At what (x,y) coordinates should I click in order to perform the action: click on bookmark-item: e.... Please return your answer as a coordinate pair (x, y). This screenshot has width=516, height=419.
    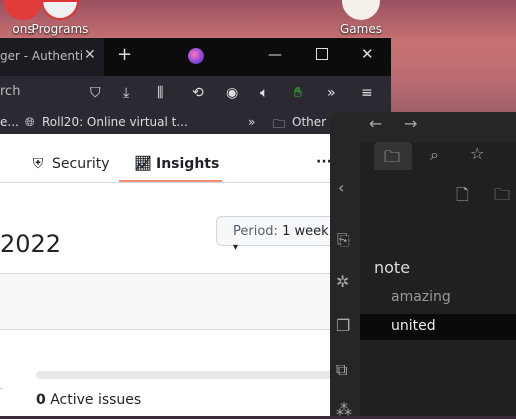
    Looking at the image, I should click on (9, 122).